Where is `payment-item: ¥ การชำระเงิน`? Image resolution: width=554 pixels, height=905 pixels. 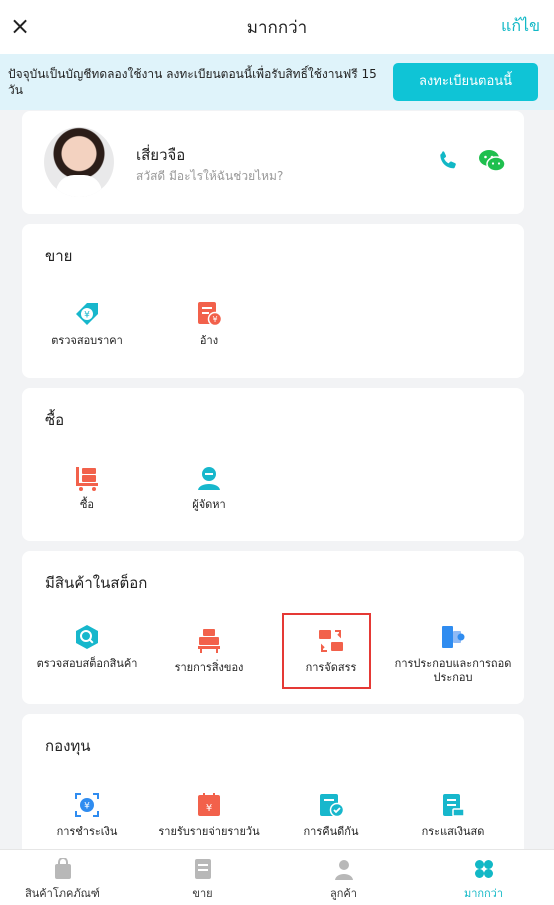 payment-item: ¥ การชำระเงิน is located at coordinates (87, 815).